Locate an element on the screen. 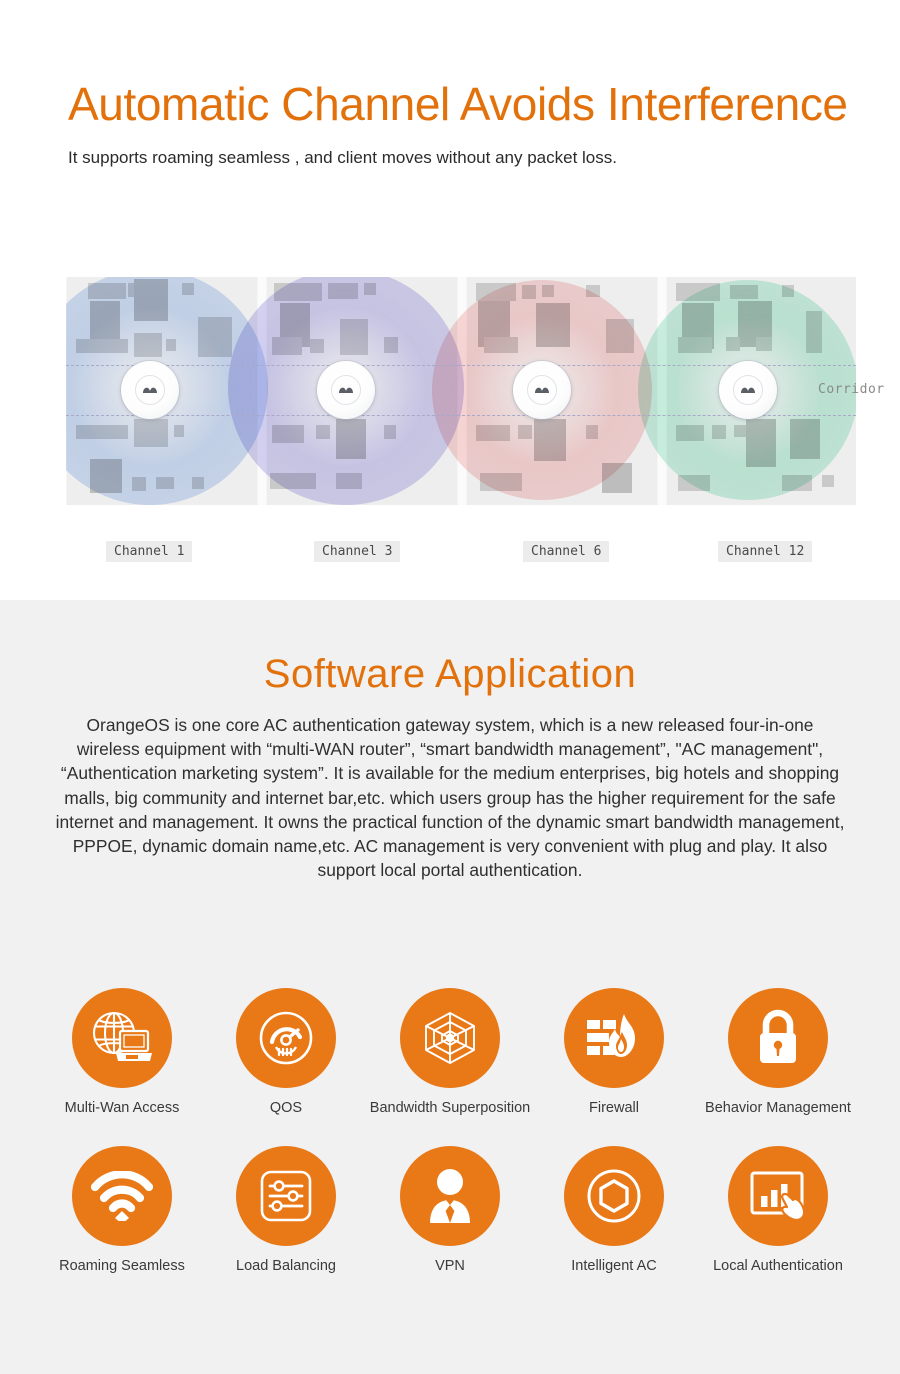 The height and width of the screenshot is (1374, 900). speedometer-icon is located at coordinates (286, 1038).